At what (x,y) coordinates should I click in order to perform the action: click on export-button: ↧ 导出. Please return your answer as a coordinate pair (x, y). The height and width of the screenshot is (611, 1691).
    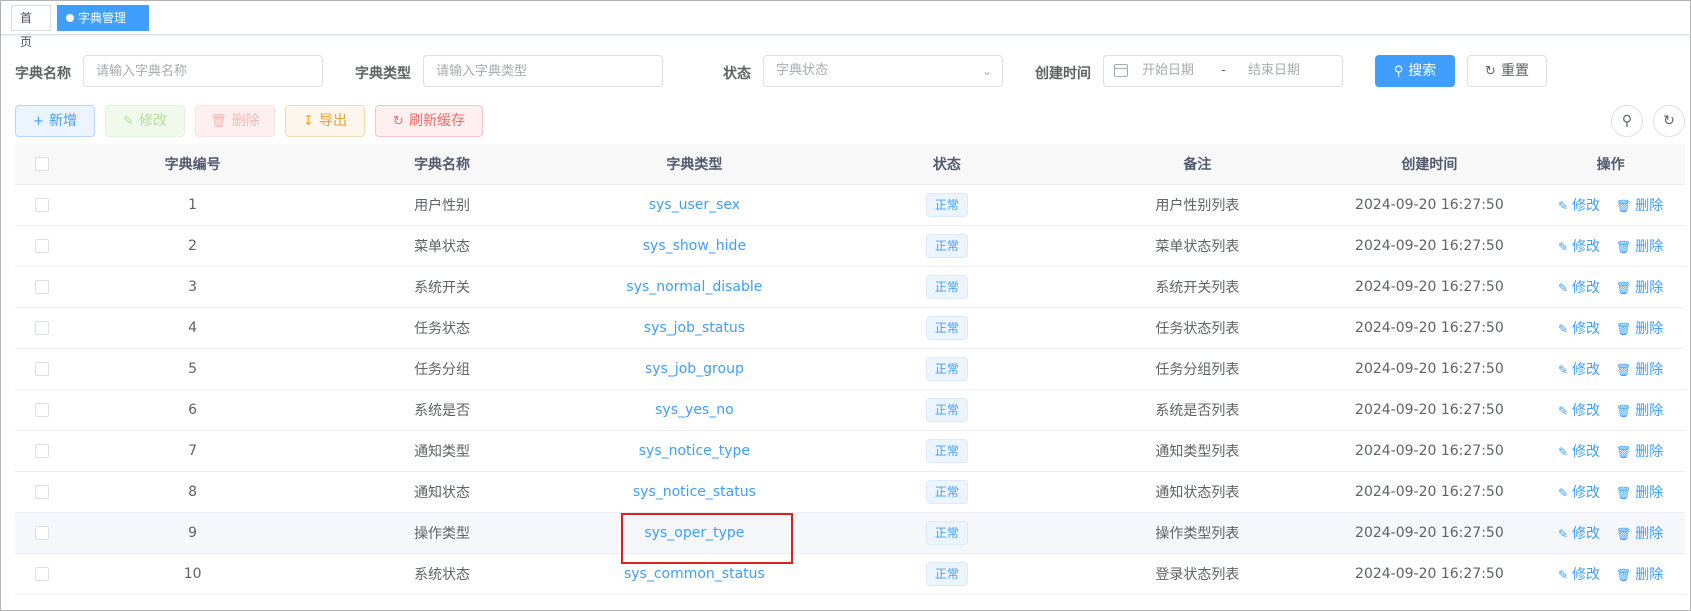
    Looking at the image, I should click on (325, 121).